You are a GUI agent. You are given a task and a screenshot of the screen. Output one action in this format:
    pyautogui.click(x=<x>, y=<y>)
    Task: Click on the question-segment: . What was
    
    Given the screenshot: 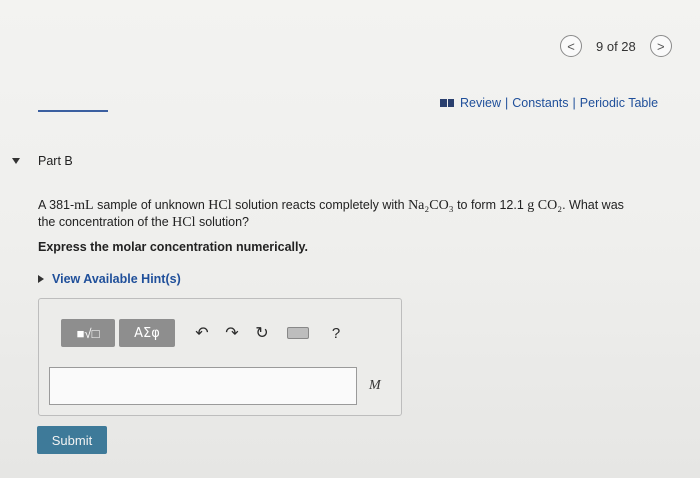 What is the action you would take?
    pyautogui.click(x=593, y=205)
    